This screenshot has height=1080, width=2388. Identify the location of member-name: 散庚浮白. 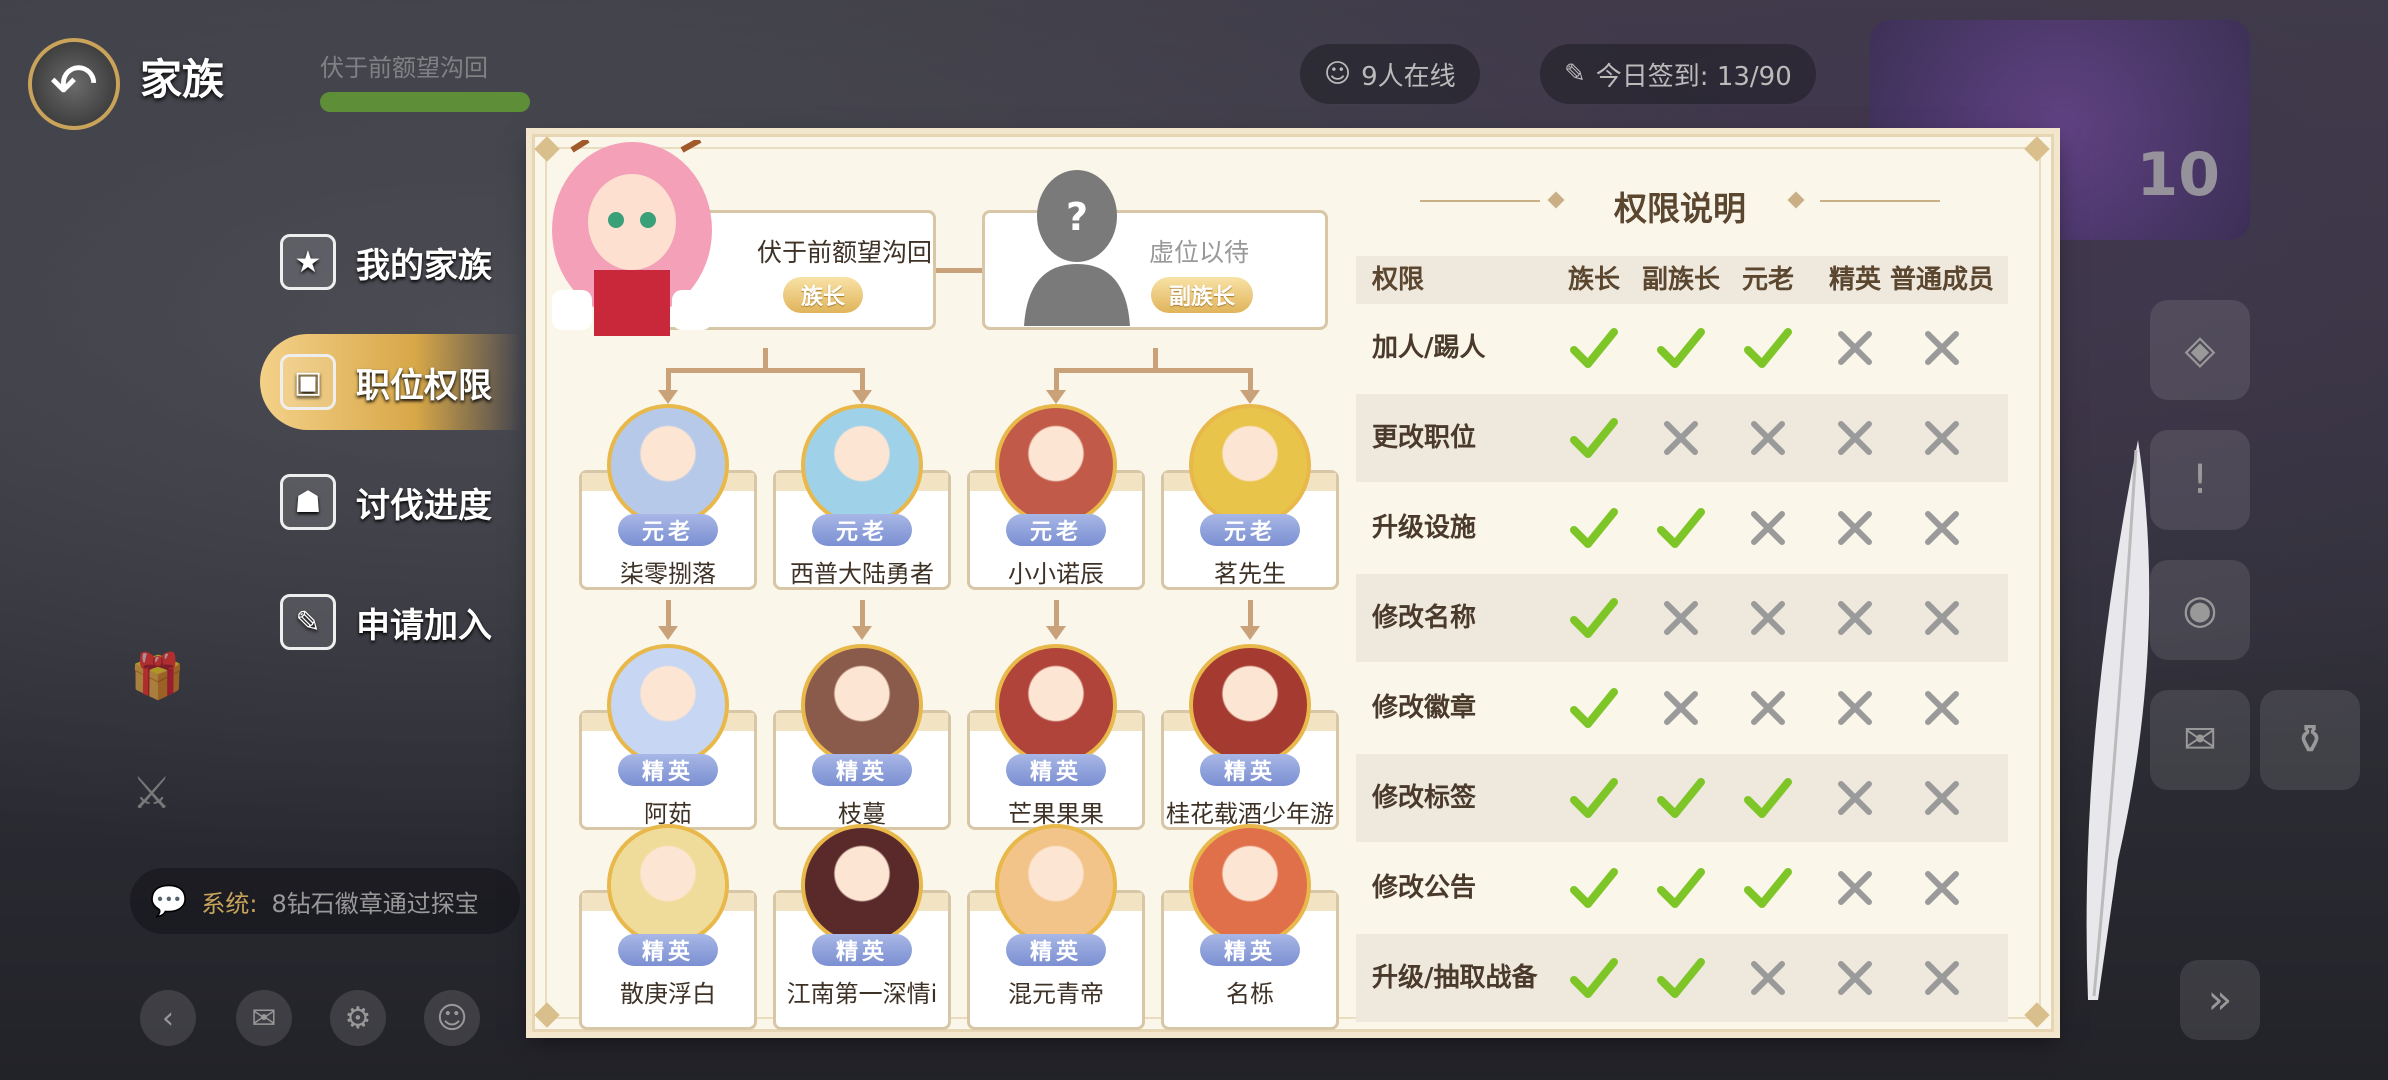
(668, 994).